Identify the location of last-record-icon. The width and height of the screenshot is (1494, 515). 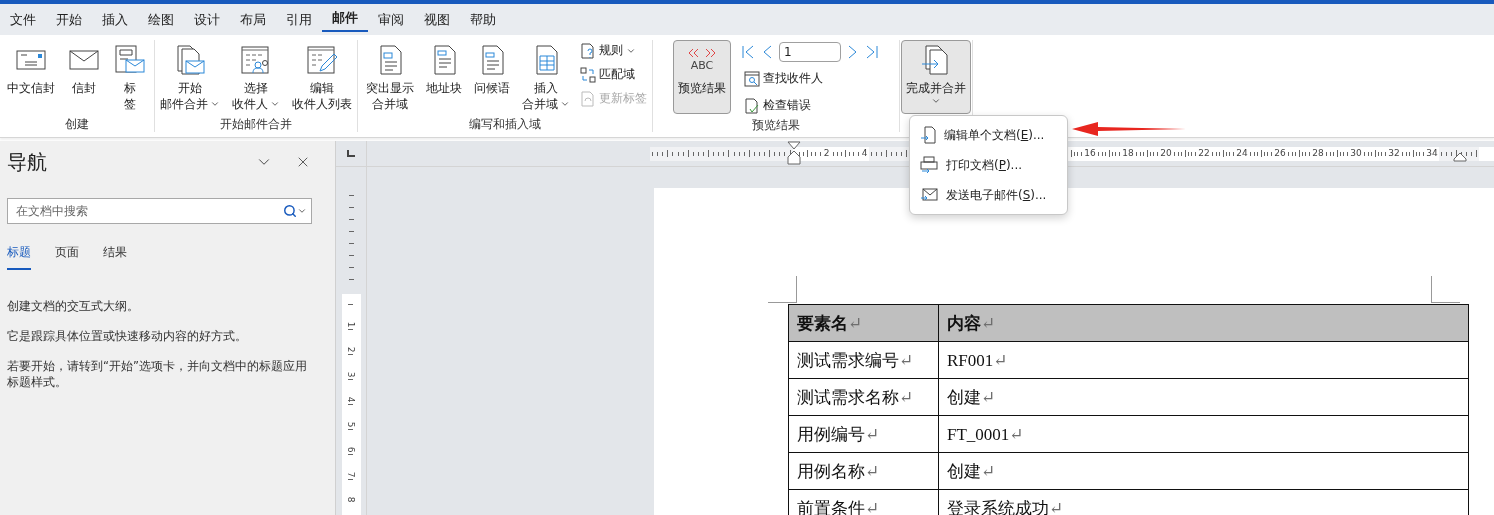
(872, 52).